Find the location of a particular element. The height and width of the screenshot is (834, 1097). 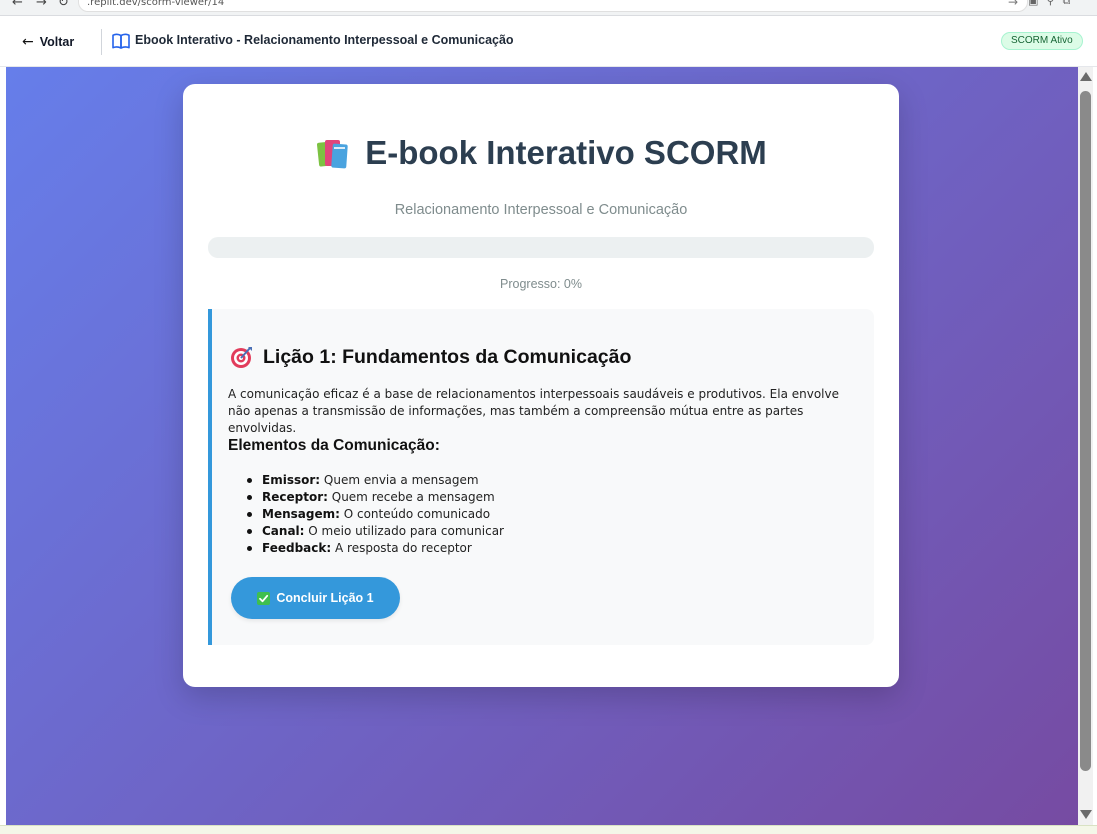

target-icon is located at coordinates (241, 357).